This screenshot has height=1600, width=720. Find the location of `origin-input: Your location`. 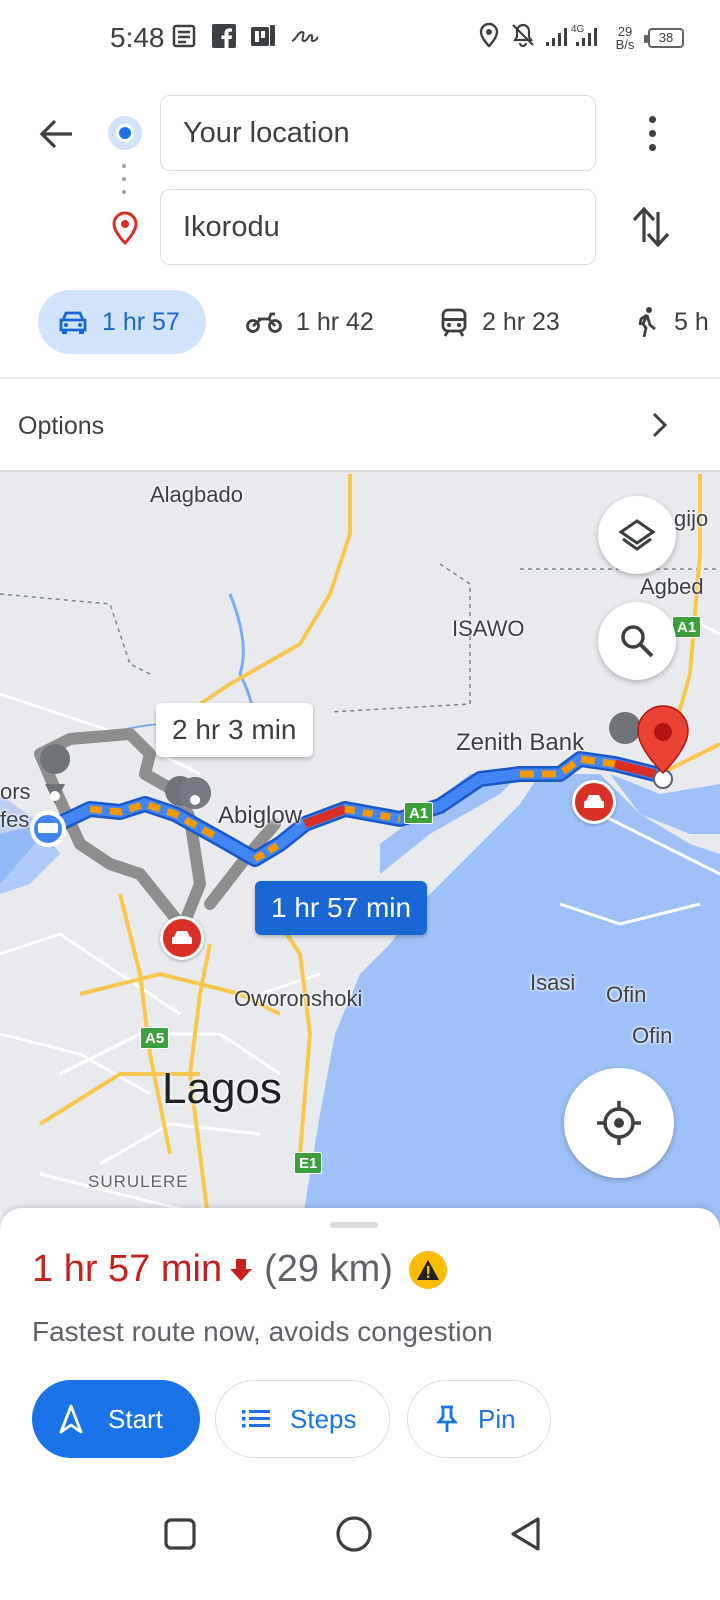

origin-input: Your location is located at coordinates (378, 133).